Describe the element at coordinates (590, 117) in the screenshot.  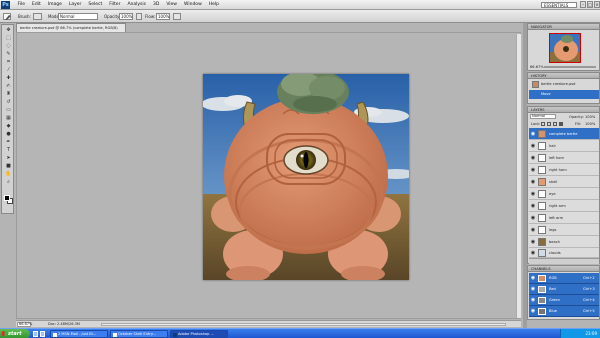
I see `layer-opacity-field: 100%` at that location.